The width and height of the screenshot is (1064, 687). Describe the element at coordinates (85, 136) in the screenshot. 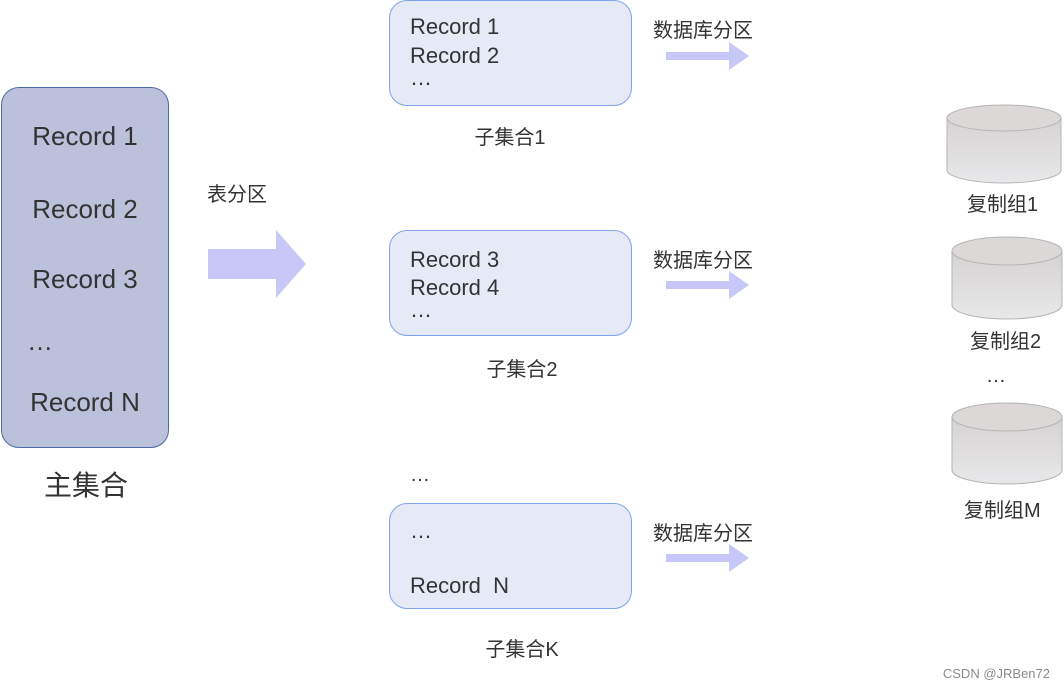

I see `master-record: Record 1` at that location.